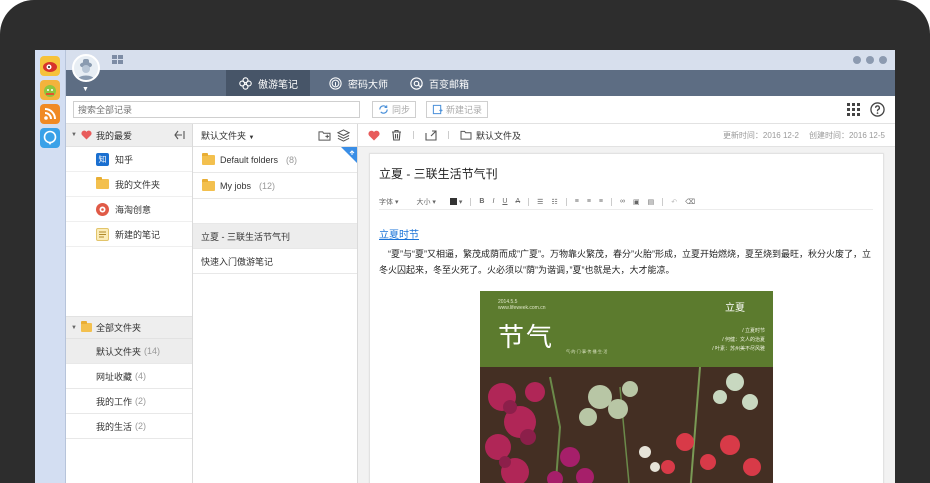  I want to click on new-note-button: 新建记录, so click(457, 109).